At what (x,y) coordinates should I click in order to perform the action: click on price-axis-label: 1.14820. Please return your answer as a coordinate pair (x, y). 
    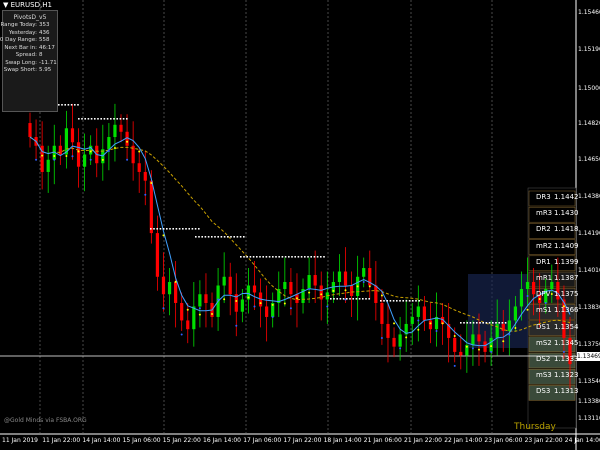
    Looking at the image, I should click on (589, 123).